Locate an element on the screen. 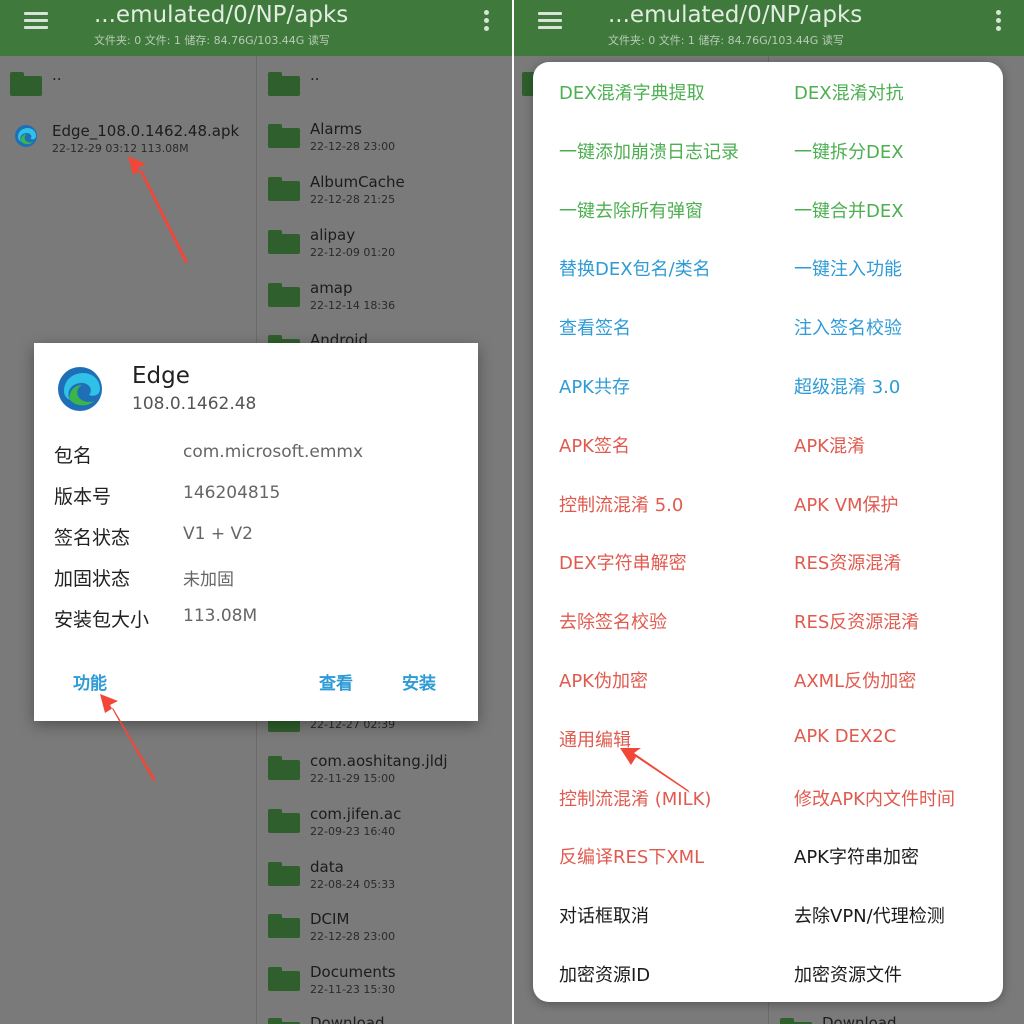  install-button: 安装 is located at coordinates (419, 681).